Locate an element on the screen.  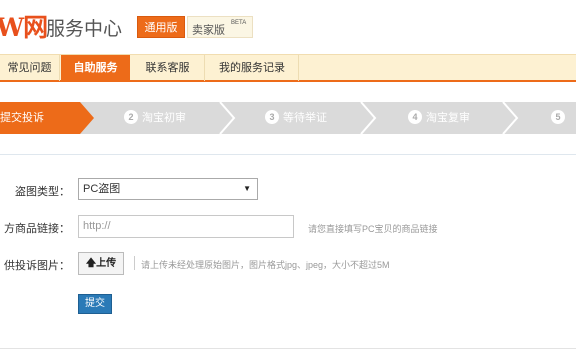
submit-button: 提交 is located at coordinates (95, 304).